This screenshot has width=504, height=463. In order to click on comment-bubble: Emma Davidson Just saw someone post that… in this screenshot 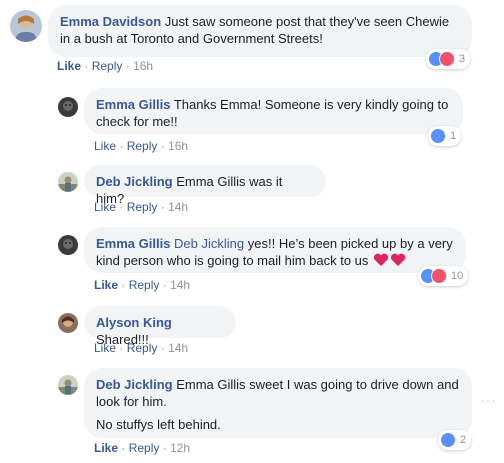, I will do `click(260, 31)`.